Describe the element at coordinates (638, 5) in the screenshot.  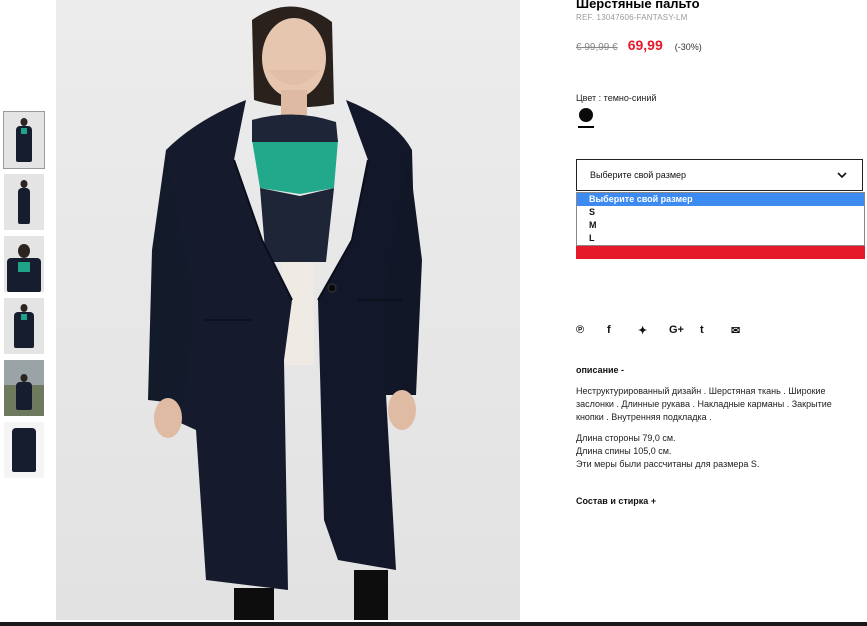
I see `product-title: Шерстяные пальто` at that location.